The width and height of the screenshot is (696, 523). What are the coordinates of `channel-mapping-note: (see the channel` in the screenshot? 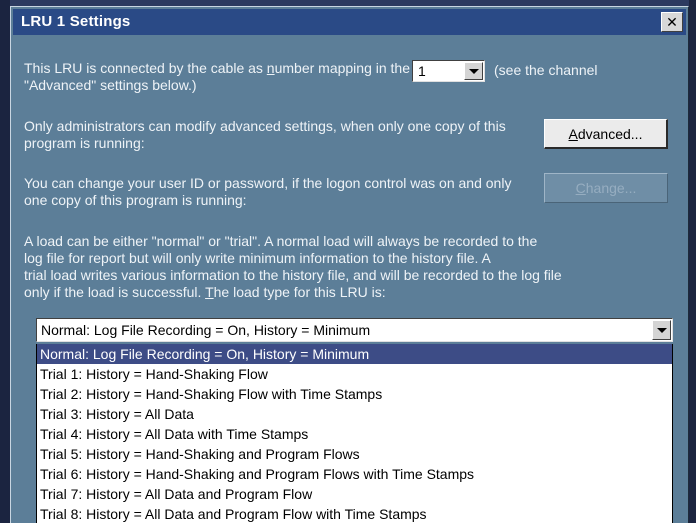 It's located at (546, 70).